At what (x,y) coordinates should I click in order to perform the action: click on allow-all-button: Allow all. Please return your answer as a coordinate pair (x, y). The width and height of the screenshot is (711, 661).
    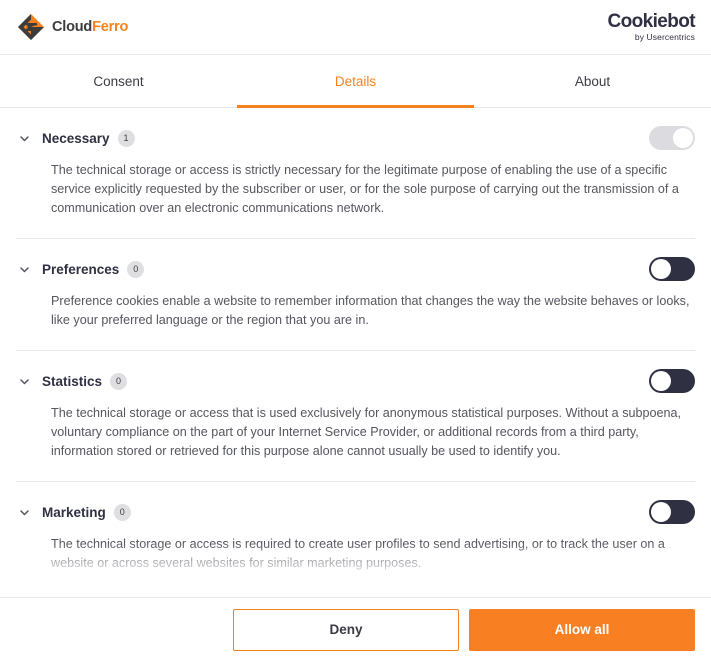
    Looking at the image, I should click on (582, 629).